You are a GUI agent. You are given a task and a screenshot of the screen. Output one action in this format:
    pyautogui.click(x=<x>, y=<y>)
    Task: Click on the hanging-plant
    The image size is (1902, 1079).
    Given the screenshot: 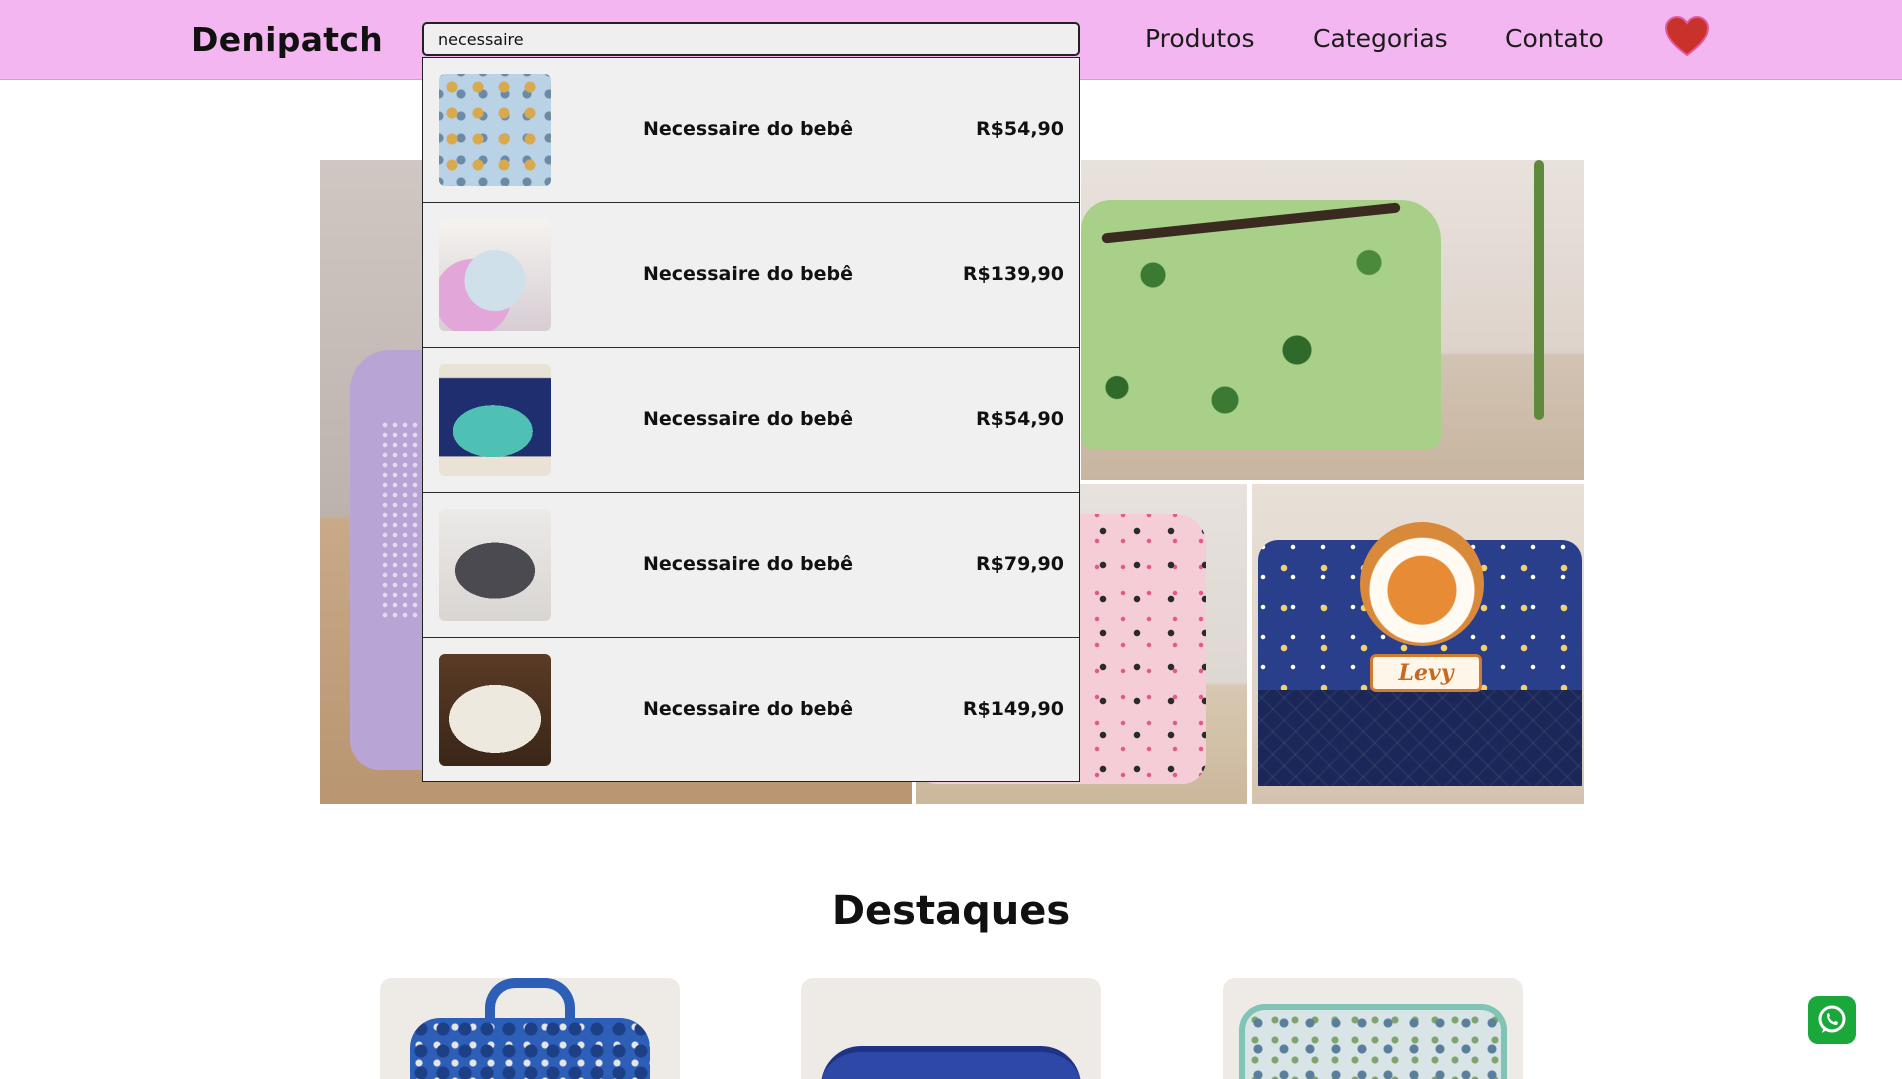 What is the action you would take?
    pyautogui.click(x=1539, y=290)
    